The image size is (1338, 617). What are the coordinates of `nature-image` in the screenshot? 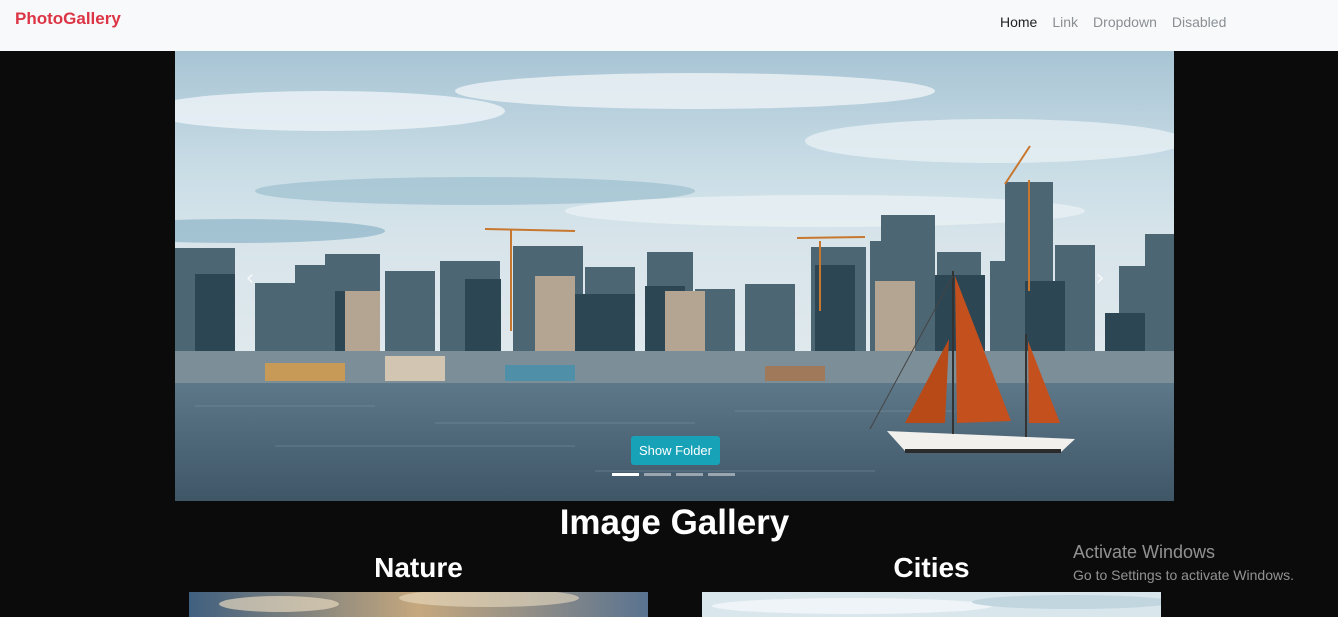 It's located at (418, 604).